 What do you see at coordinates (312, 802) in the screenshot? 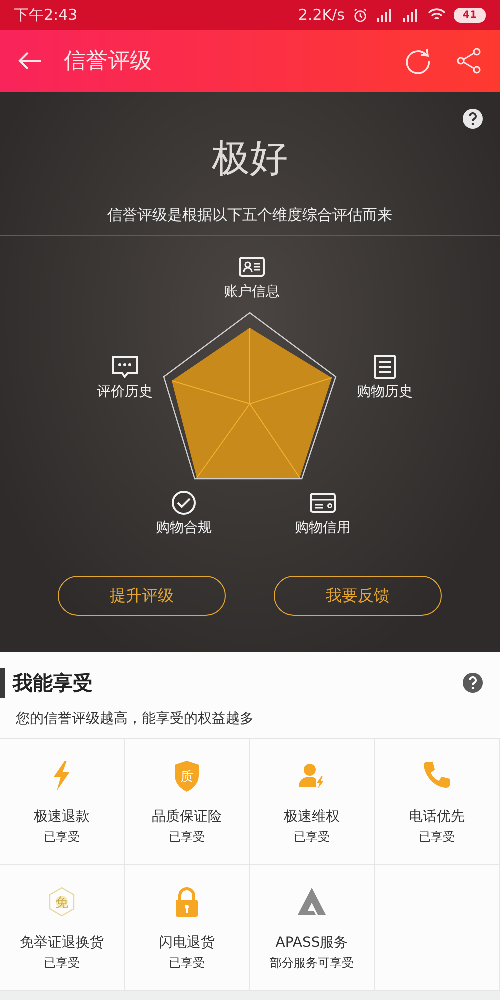
I see `benefit-tile: 极速维权 已享受` at bounding box center [312, 802].